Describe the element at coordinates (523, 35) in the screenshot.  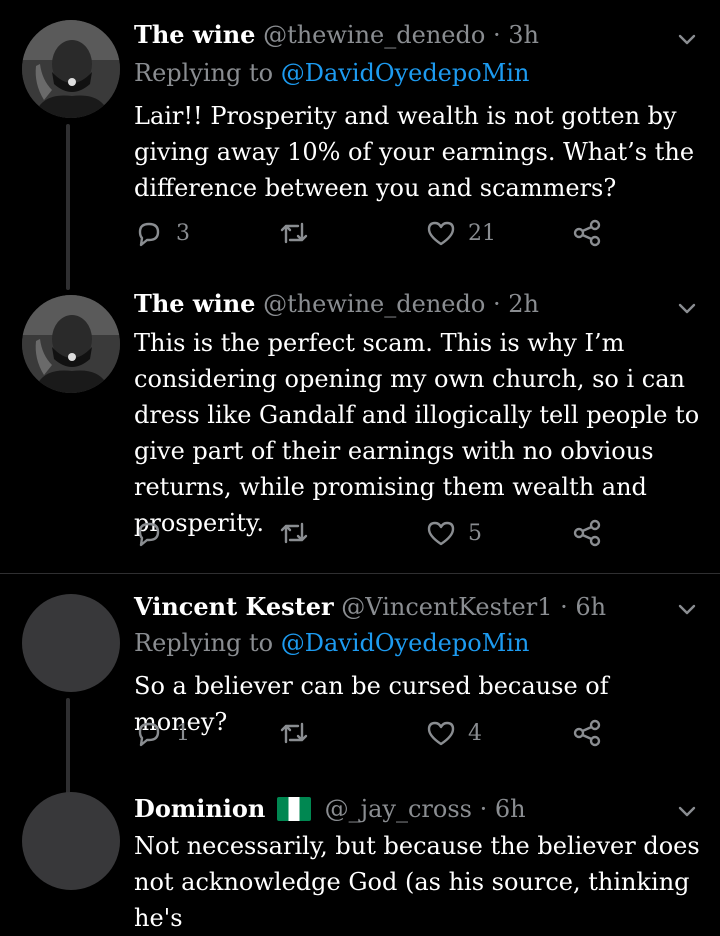
I see `timestamp: 3h` at that location.